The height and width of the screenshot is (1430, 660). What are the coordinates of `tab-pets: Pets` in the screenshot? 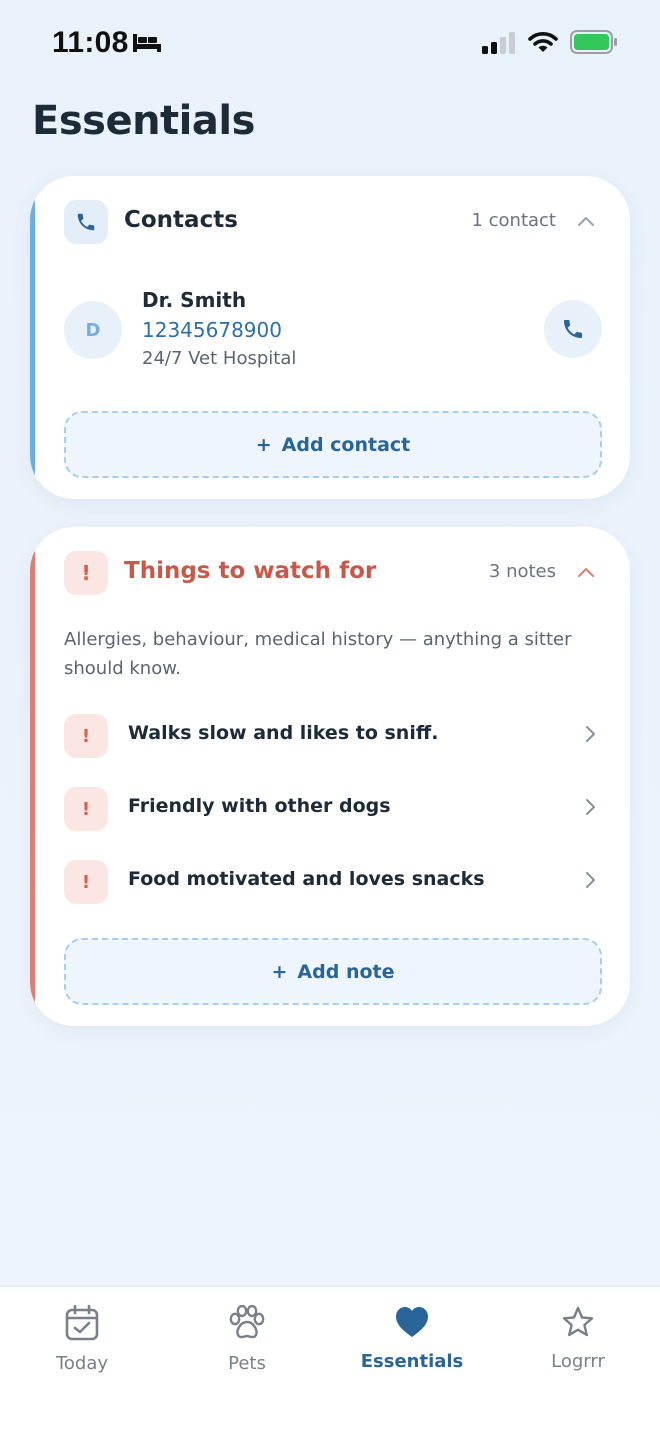 It's located at (247, 1339).